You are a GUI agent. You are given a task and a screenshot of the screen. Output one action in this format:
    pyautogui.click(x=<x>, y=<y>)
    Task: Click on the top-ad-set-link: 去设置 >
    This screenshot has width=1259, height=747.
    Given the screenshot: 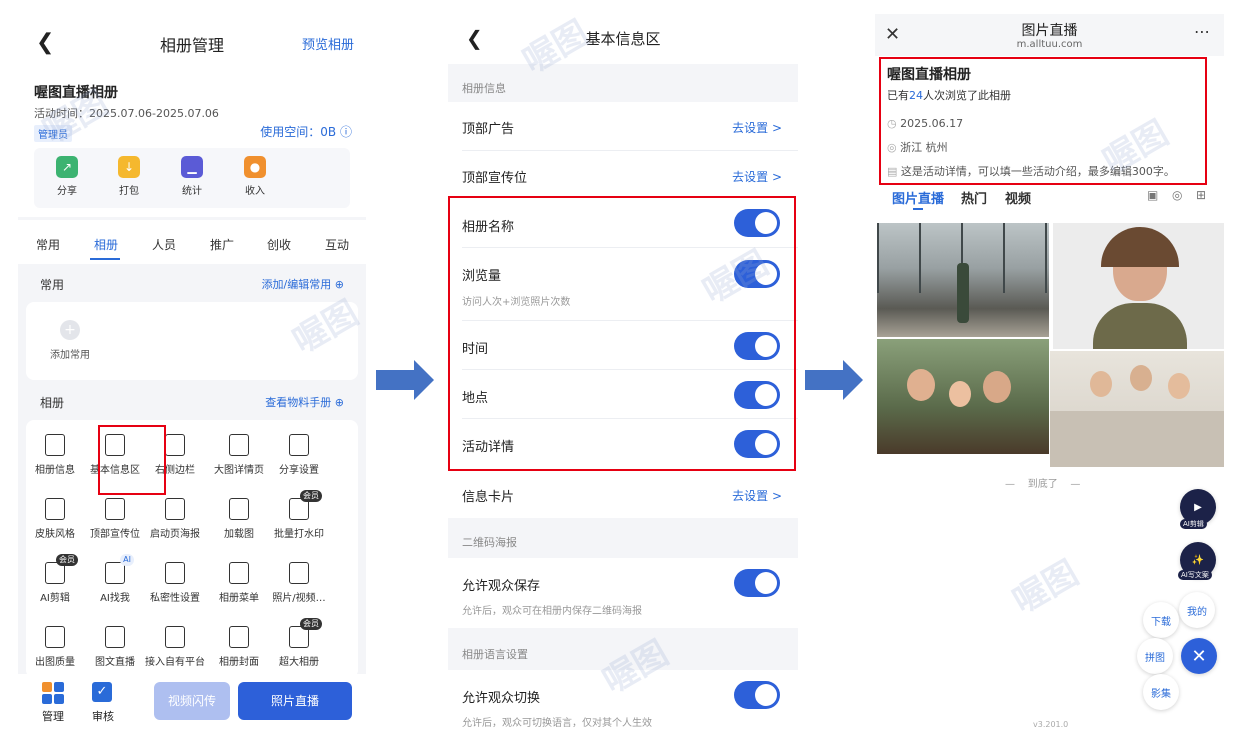 What is the action you would take?
    pyautogui.click(x=757, y=127)
    